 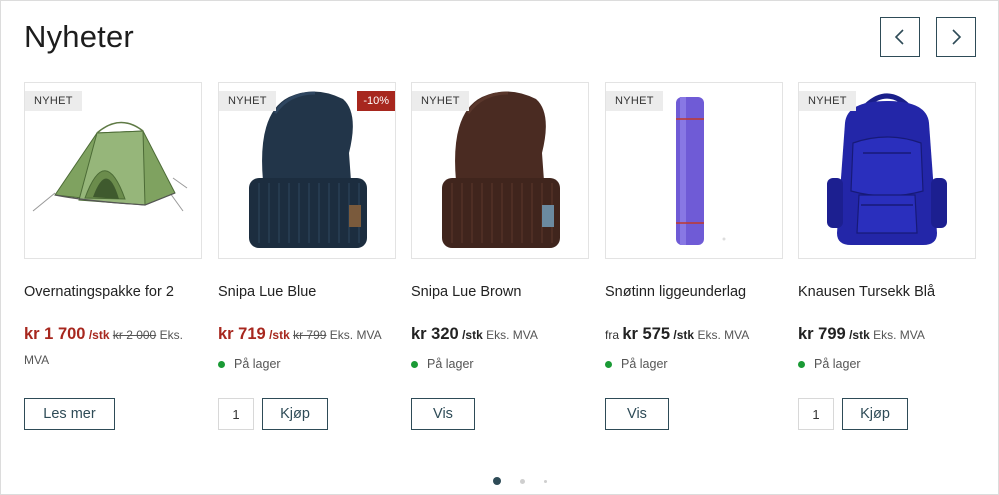 What do you see at coordinates (310, 335) in the screenshot?
I see `old-price: kr 799` at bounding box center [310, 335].